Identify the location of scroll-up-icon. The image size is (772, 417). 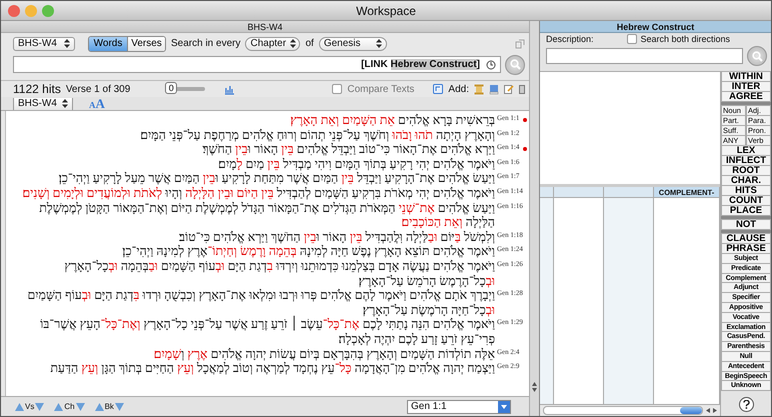
(534, 384).